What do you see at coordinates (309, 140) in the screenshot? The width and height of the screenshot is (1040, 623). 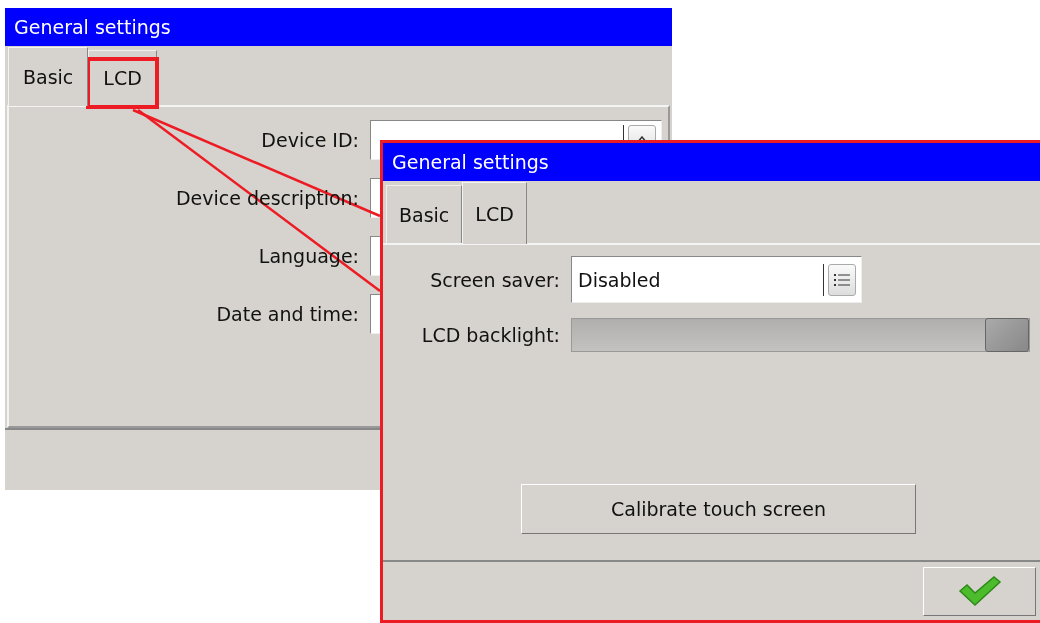 I see `field-label: Device ID:` at bounding box center [309, 140].